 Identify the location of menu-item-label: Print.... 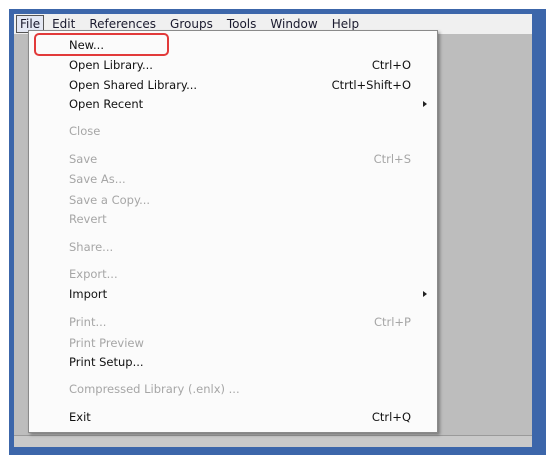
(88, 322).